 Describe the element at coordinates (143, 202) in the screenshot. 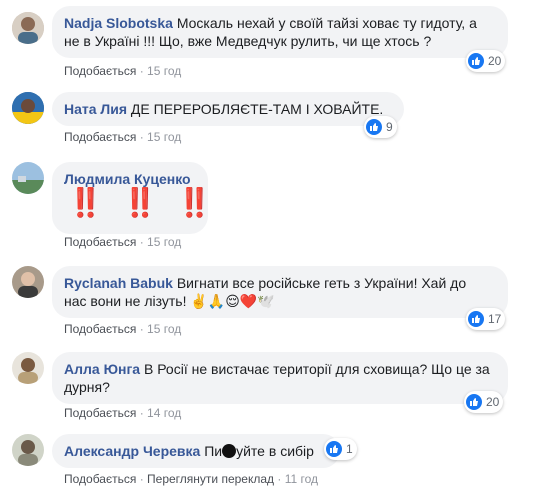

I see `comment-text: ‼️ ‼️ ‼️` at that location.